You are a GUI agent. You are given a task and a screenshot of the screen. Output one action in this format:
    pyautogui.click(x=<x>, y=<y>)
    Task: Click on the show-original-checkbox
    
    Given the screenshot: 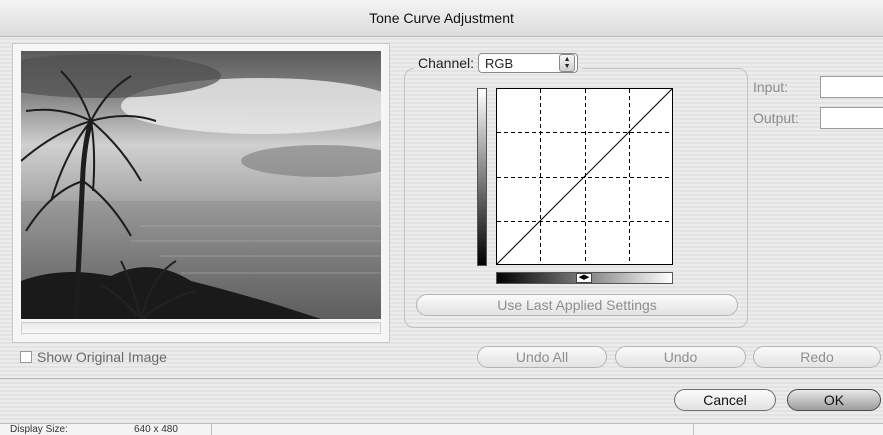 What is the action you would take?
    pyautogui.click(x=26, y=357)
    